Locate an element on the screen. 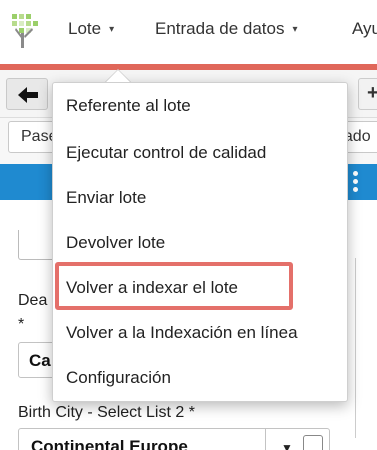  birth-city-label: Birth City - Select List 2 * is located at coordinates (106, 412).